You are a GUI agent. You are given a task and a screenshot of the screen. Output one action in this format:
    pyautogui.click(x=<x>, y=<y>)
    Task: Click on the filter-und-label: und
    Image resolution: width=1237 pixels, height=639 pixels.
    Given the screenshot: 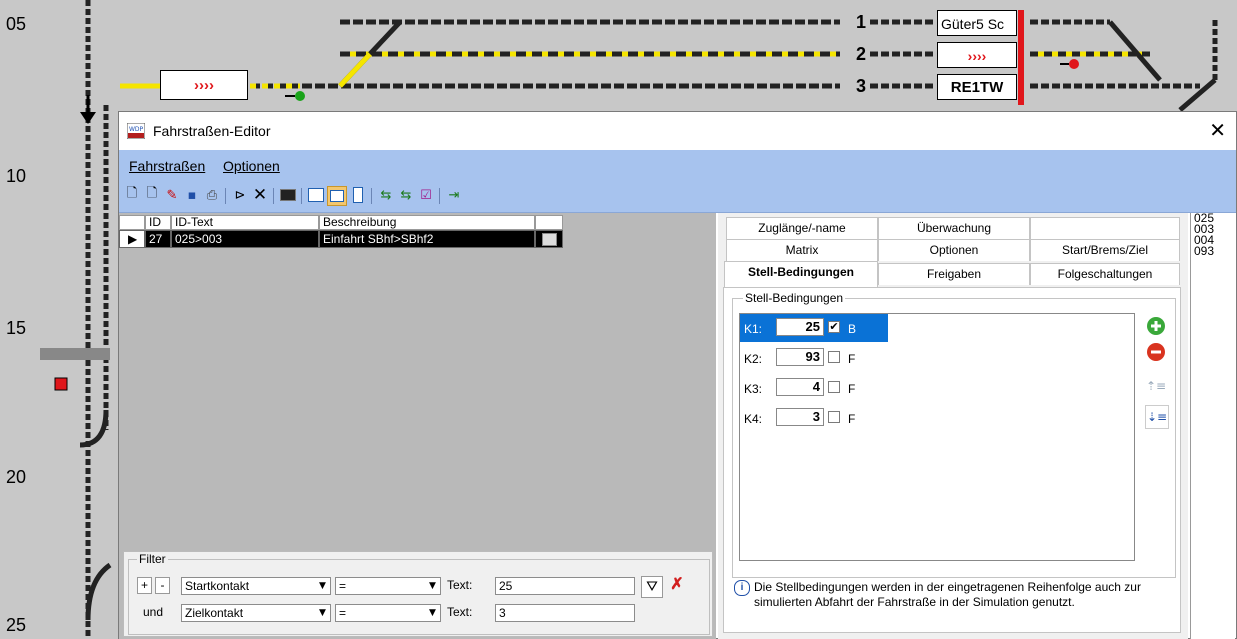 What is the action you would take?
    pyautogui.click(x=153, y=612)
    